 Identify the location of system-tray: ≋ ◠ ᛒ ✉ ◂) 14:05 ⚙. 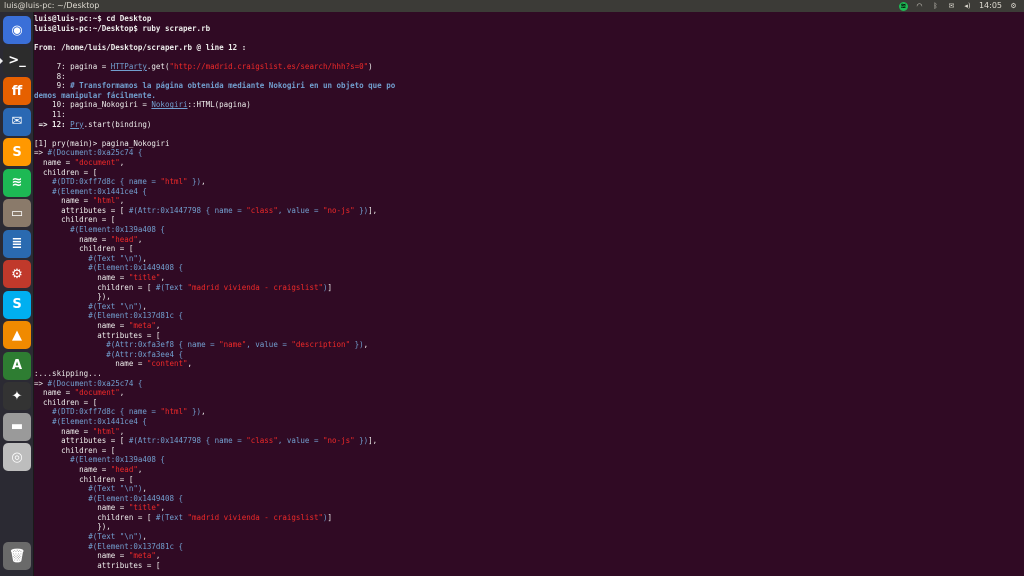
(958, 6).